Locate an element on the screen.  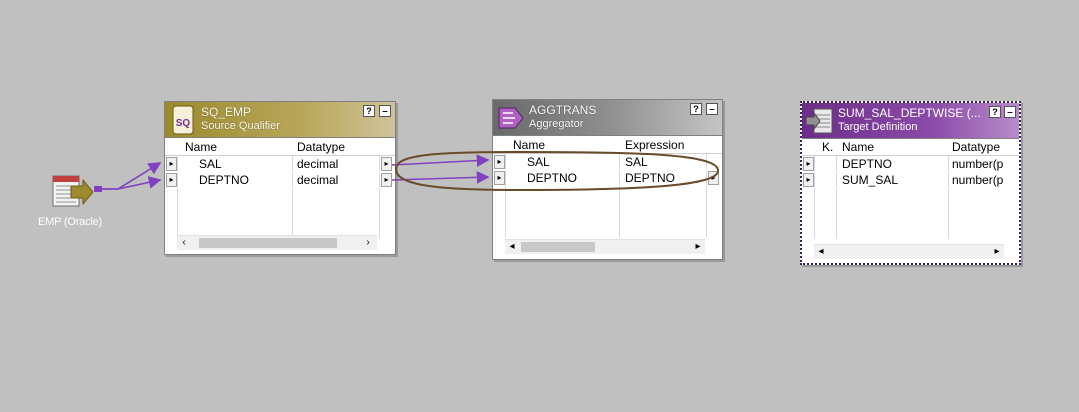
port-links is located at coordinates (406, 171).